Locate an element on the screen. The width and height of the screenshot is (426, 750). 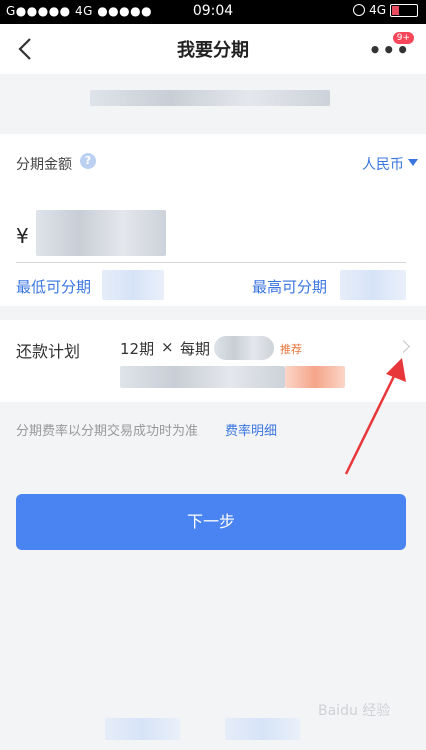
amount-label: 分期金额 is located at coordinates (44, 165).